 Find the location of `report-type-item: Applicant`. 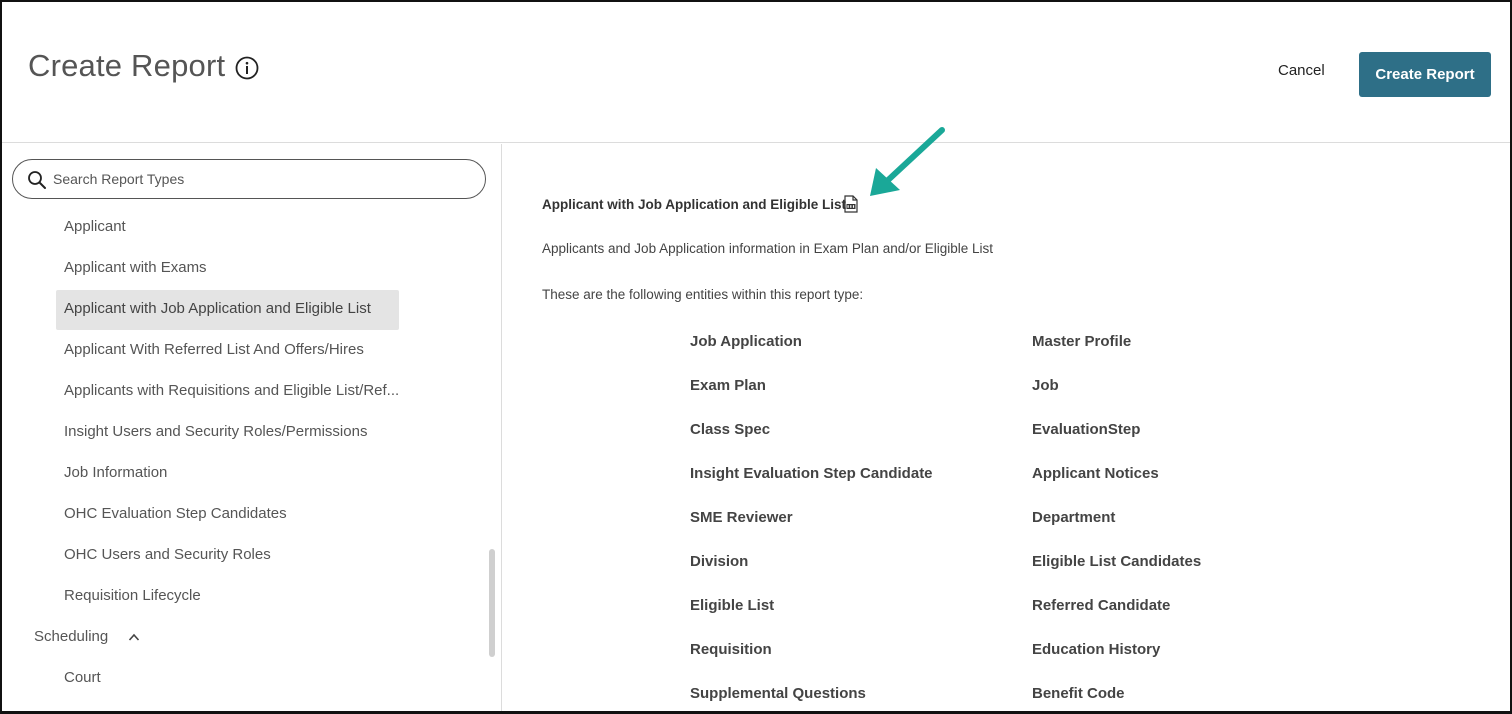

report-type-item: Applicant is located at coordinates (242, 228).